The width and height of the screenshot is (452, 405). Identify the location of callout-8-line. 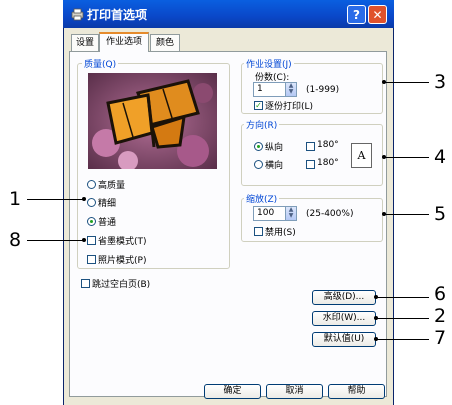
(55, 240).